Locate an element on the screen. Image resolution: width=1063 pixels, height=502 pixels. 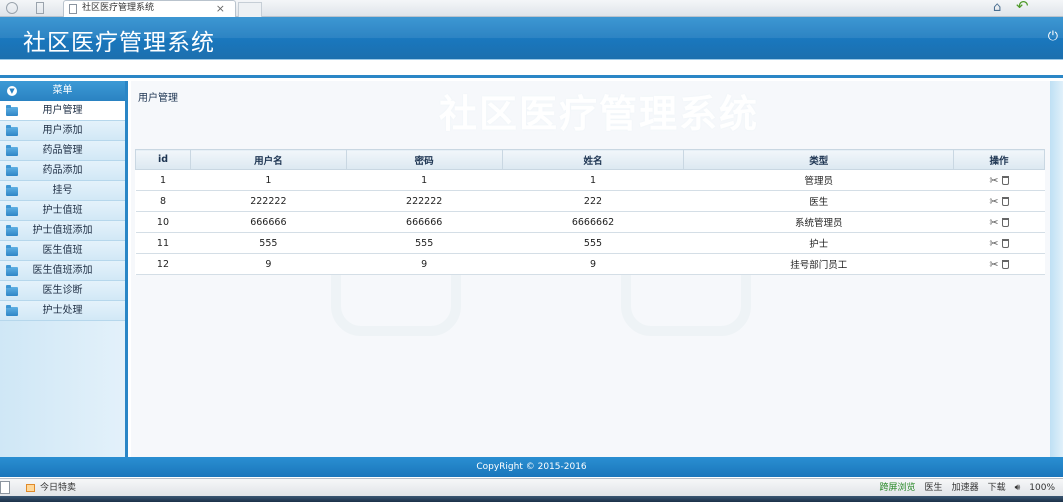
table-header-row: id 用户名 密码 姓名 类型 操作 is located at coordinates (590, 159).